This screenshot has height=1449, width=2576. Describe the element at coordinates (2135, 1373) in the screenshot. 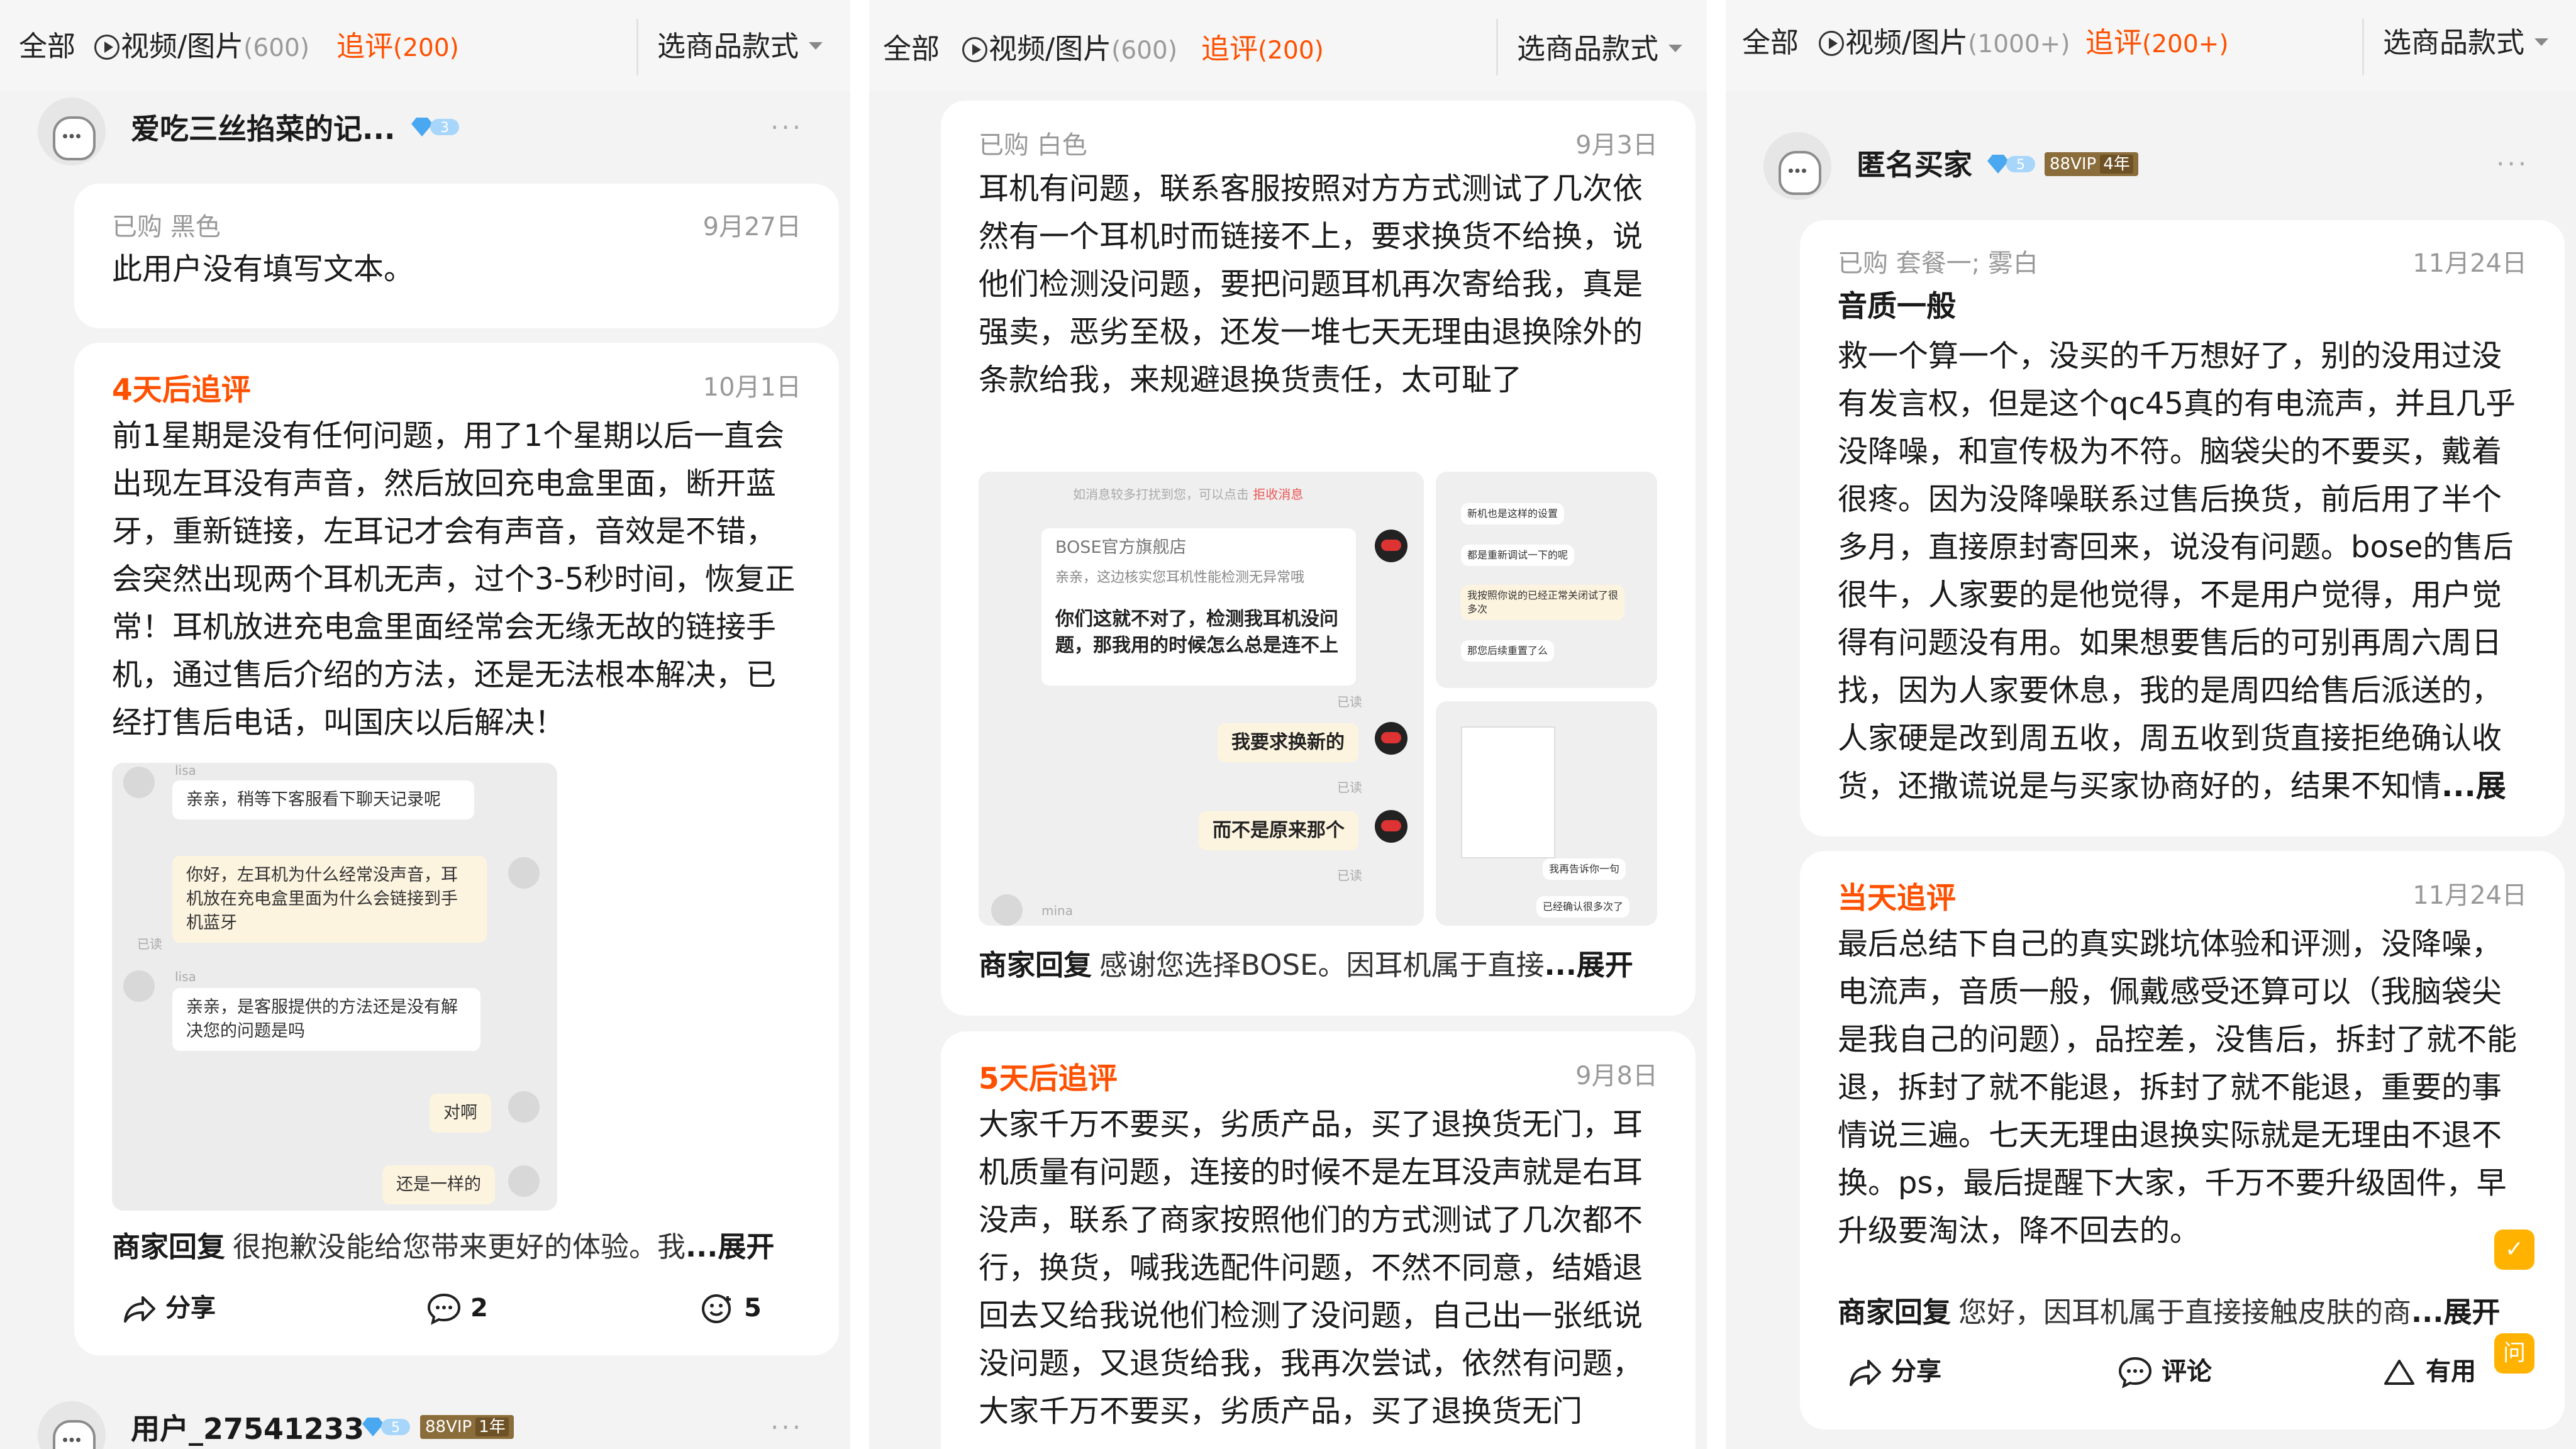

I see `comment-icon` at that location.